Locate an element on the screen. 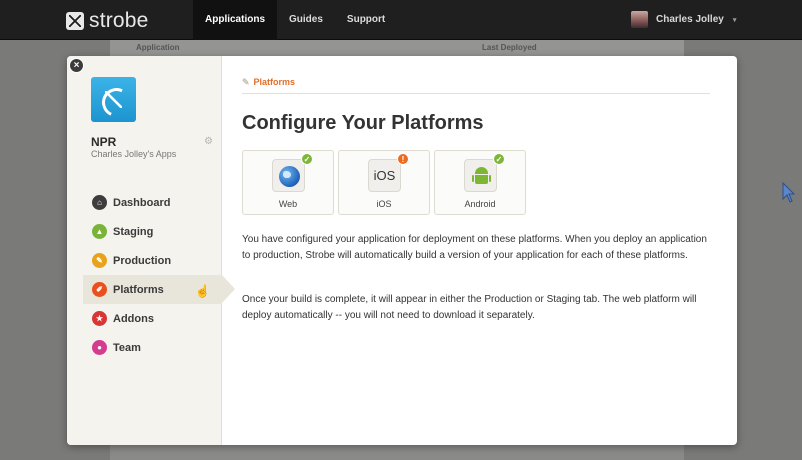  sidebar-item-label: Staging is located at coordinates (133, 231).